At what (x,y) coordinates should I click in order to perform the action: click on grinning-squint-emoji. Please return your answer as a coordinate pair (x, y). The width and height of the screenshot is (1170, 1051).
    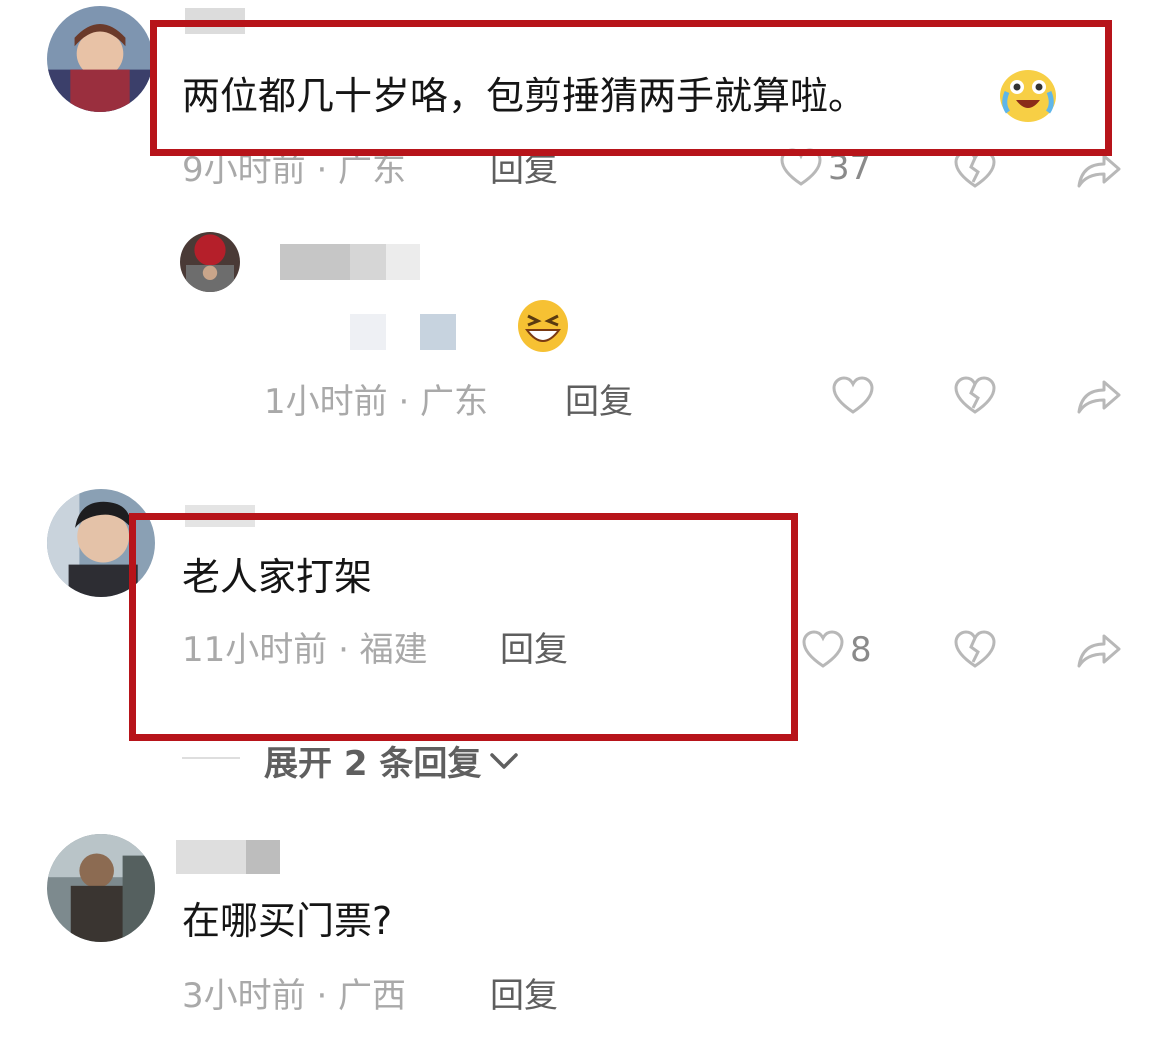
    Looking at the image, I should click on (543, 328).